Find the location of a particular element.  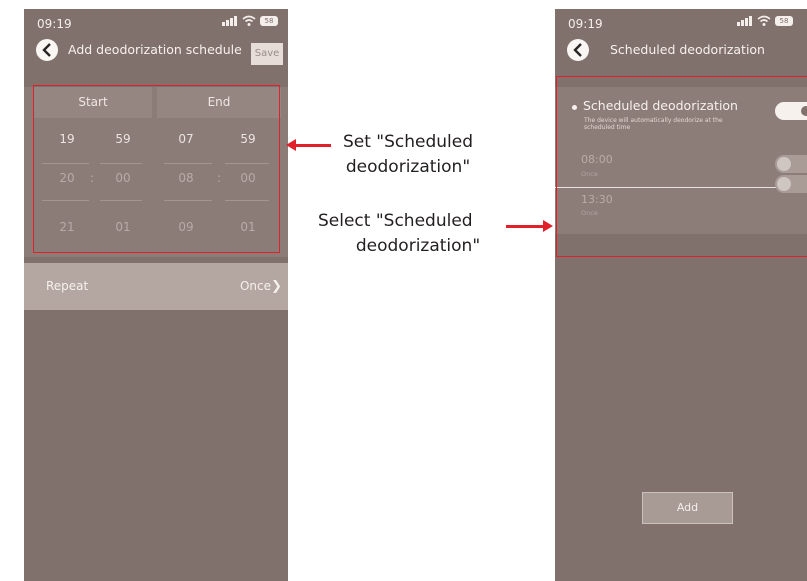

save-button: Save is located at coordinates (267, 54).